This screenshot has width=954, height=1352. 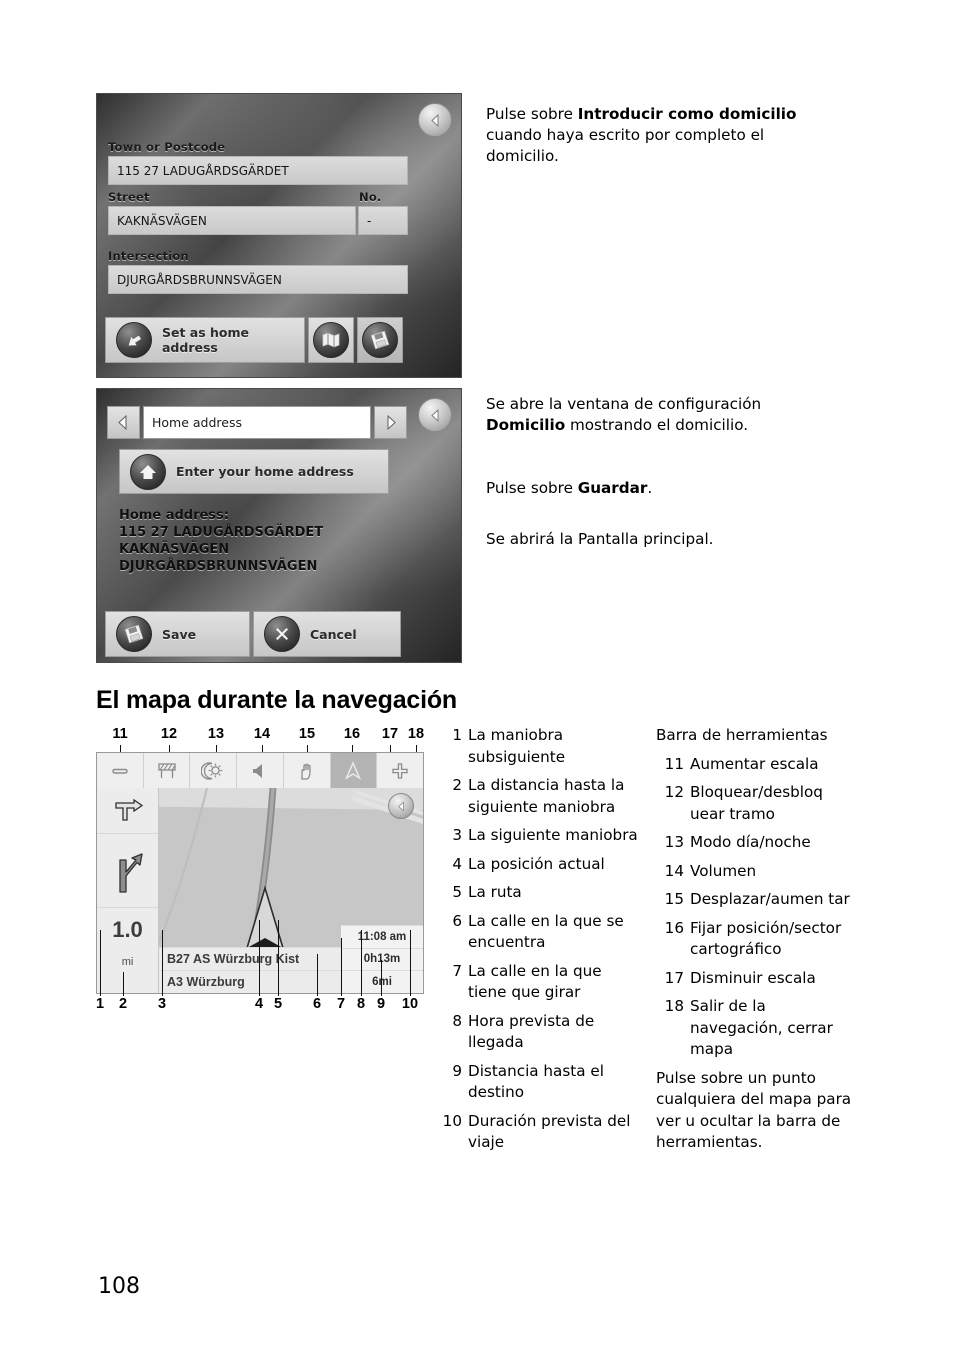 What do you see at coordinates (600, 539) in the screenshot?
I see `paragraph-4: Se abrirá la Pantalla principal.` at bounding box center [600, 539].